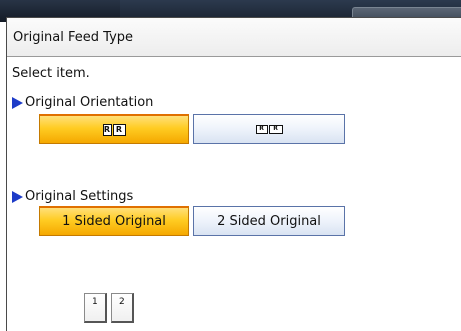  What do you see at coordinates (234, 37) in the screenshot?
I see `title-bar: Original Feed Type` at bounding box center [234, 37].